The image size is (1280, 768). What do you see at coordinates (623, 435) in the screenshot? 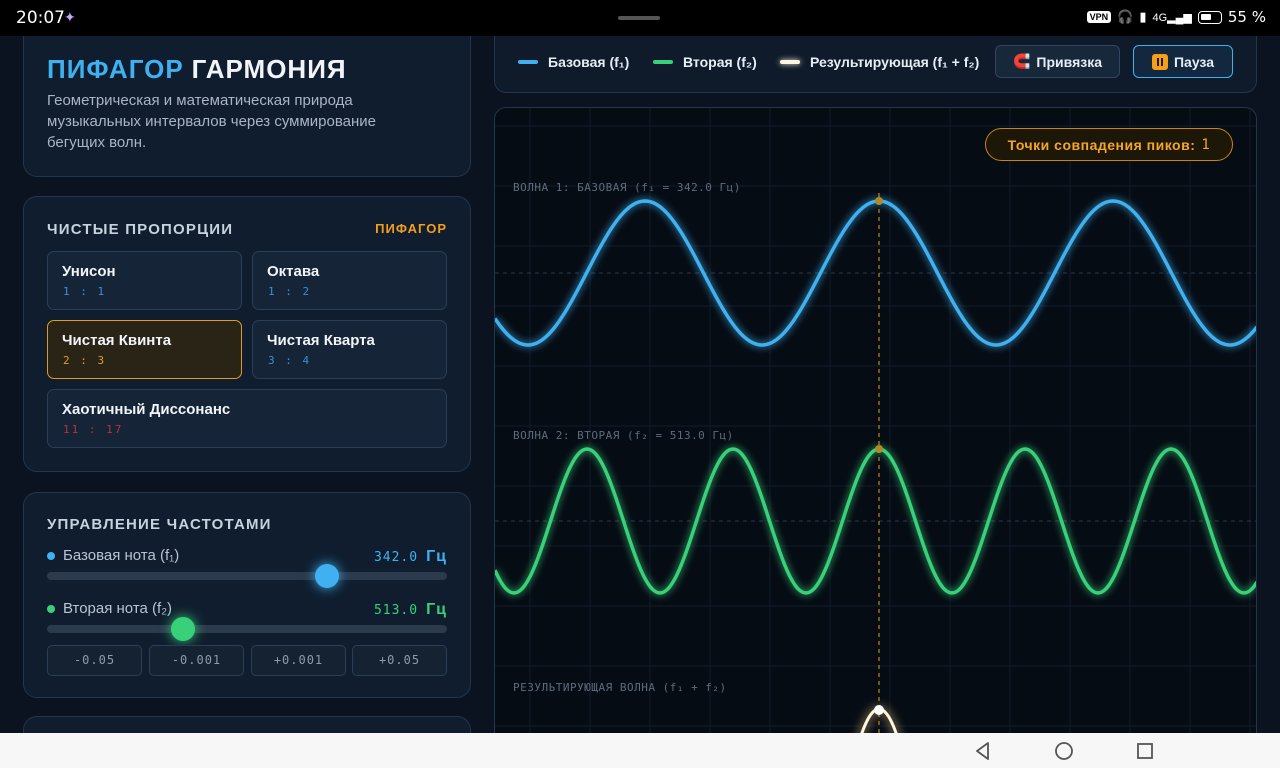
I see `wave2-label: ВОЛНА 2: ВТОРАЯ (f₂ = 513.0 Гц)` at bounding box center [623, 435].